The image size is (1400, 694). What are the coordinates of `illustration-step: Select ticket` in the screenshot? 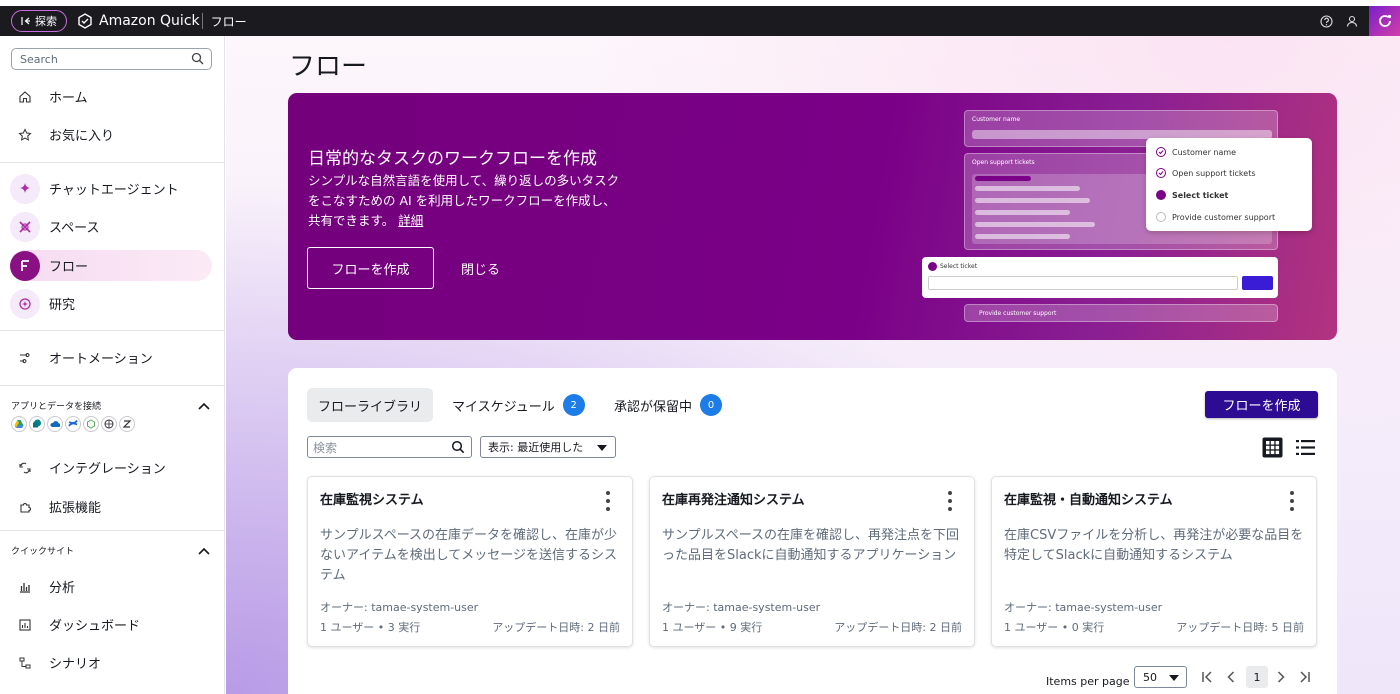 It's located at (1192, 195).